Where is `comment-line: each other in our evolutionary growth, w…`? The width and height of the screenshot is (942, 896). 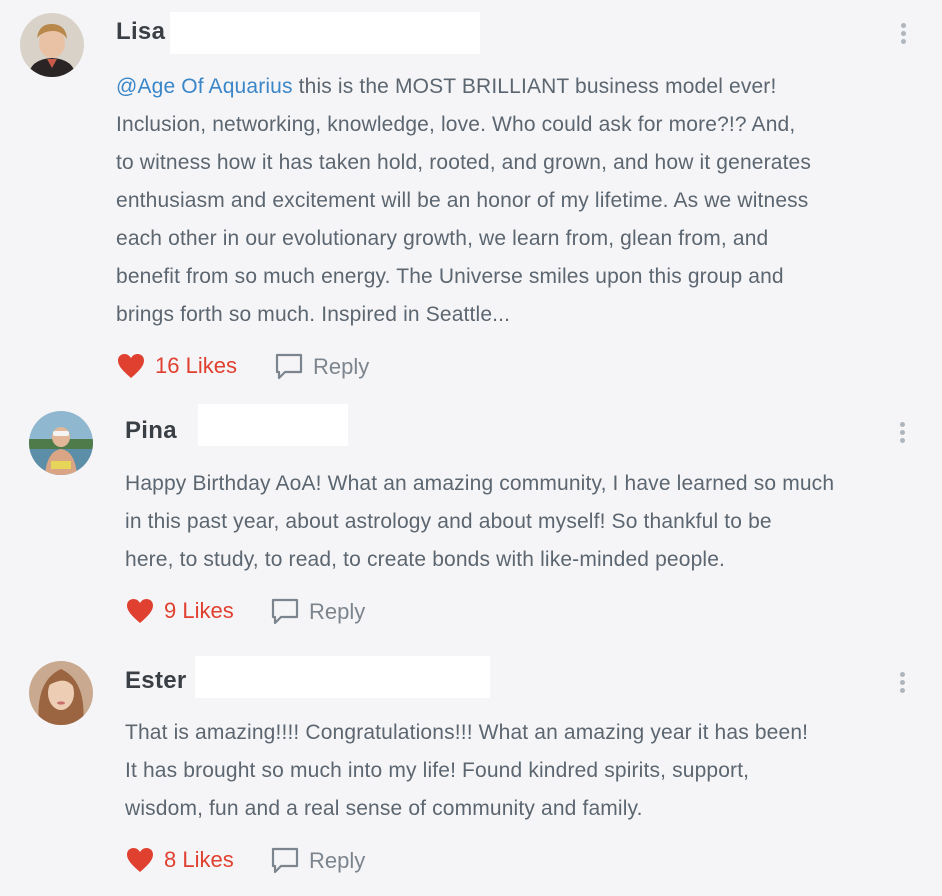
comment-line: each other in our evolutionary growth, w… is located at coordinates (442, 238).